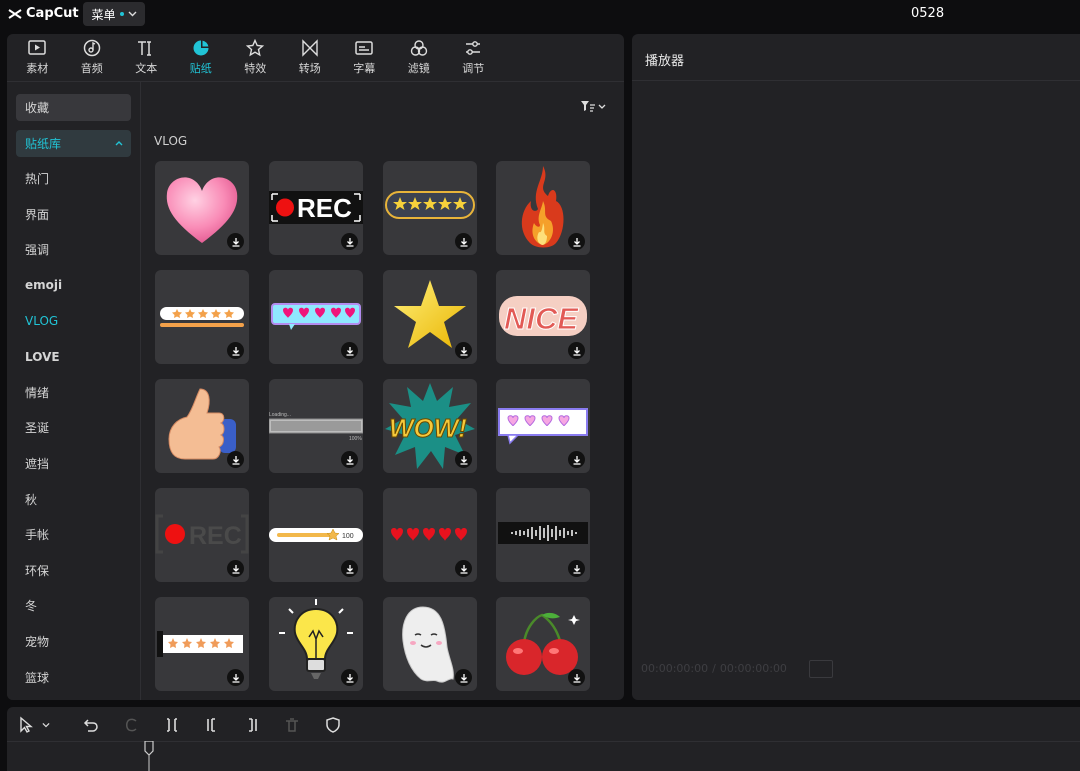 This screenshot has width=1080, height=771. I want to click on progress-label: 100, so click(348, 536).